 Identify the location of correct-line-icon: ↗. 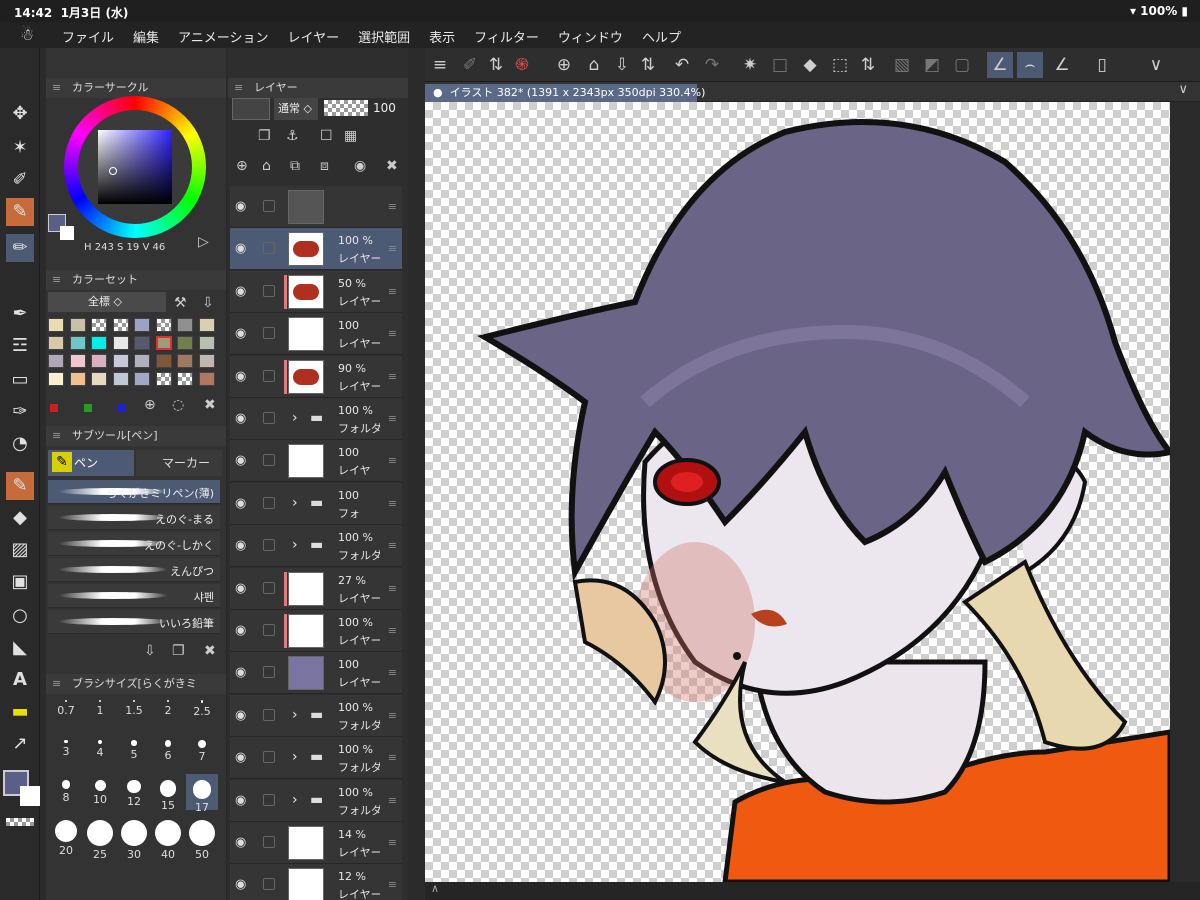
(20, 744).